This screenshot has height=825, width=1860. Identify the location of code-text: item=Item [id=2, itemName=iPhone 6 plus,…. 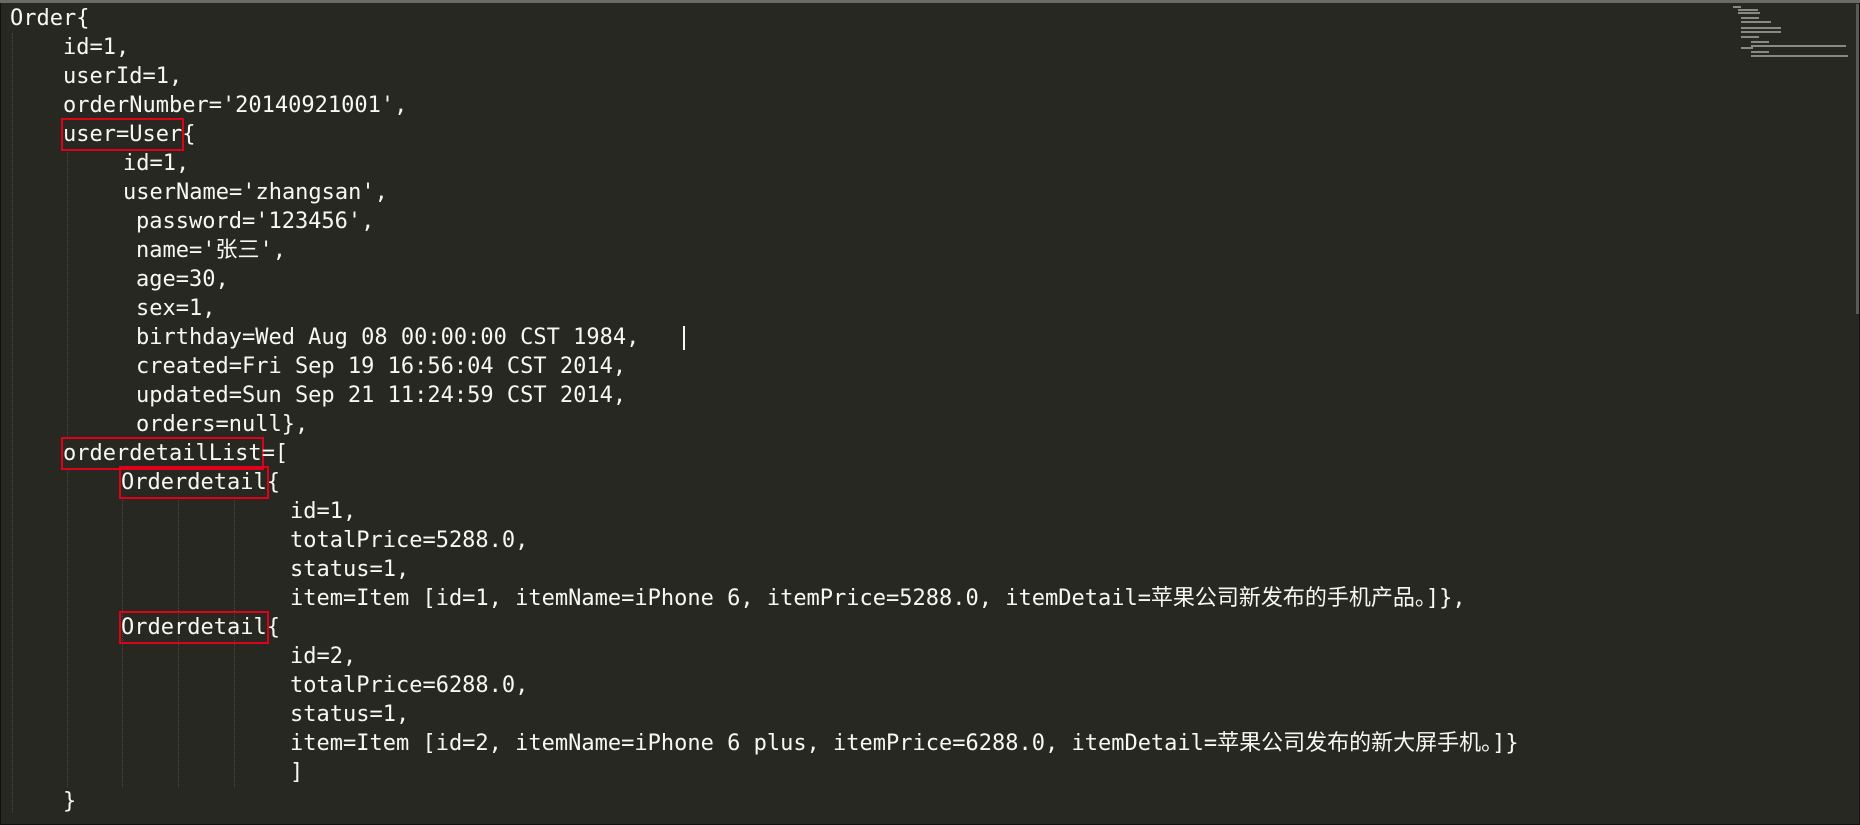
(904, 743).